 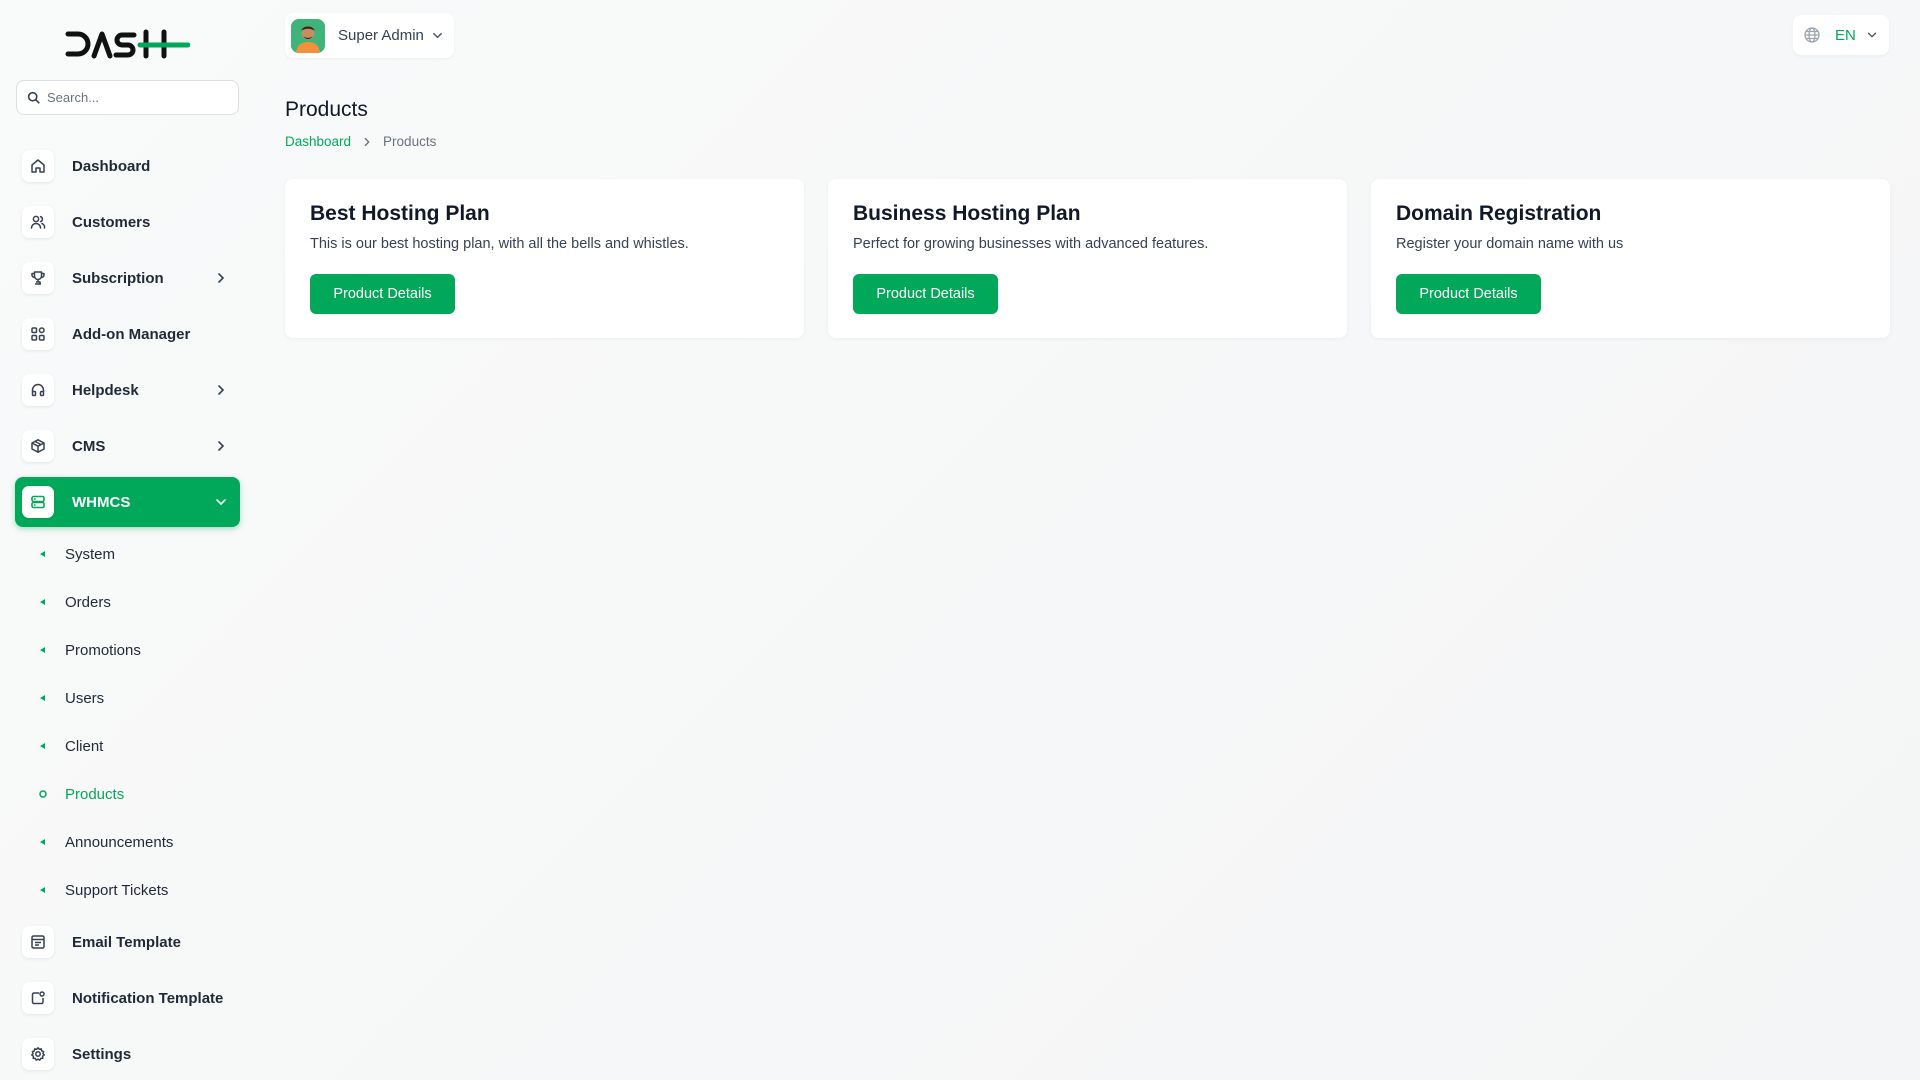 I want to click on submenu-item-support-tickets: Support Tickets, so click(x=103, y=890).